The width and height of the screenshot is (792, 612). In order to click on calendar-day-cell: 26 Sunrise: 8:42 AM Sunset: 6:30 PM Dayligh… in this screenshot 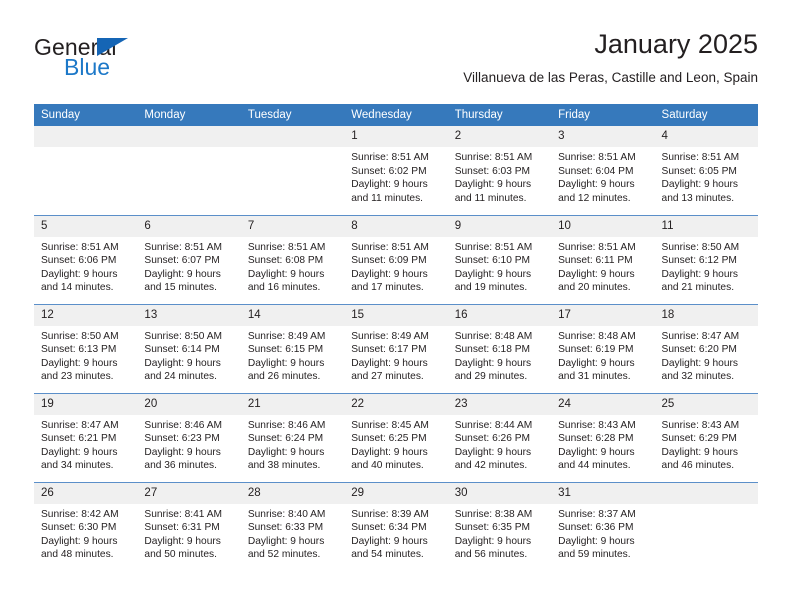, I will do `click(86, 526)`.